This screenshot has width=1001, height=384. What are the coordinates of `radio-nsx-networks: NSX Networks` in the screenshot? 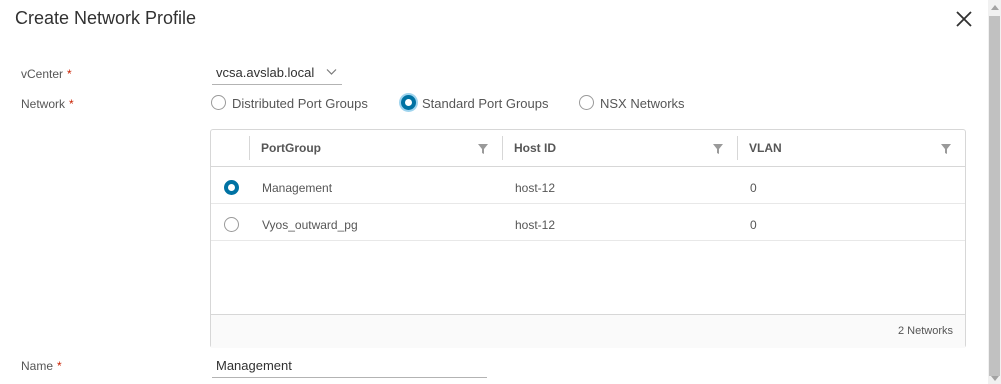 It's located at (639, 104).